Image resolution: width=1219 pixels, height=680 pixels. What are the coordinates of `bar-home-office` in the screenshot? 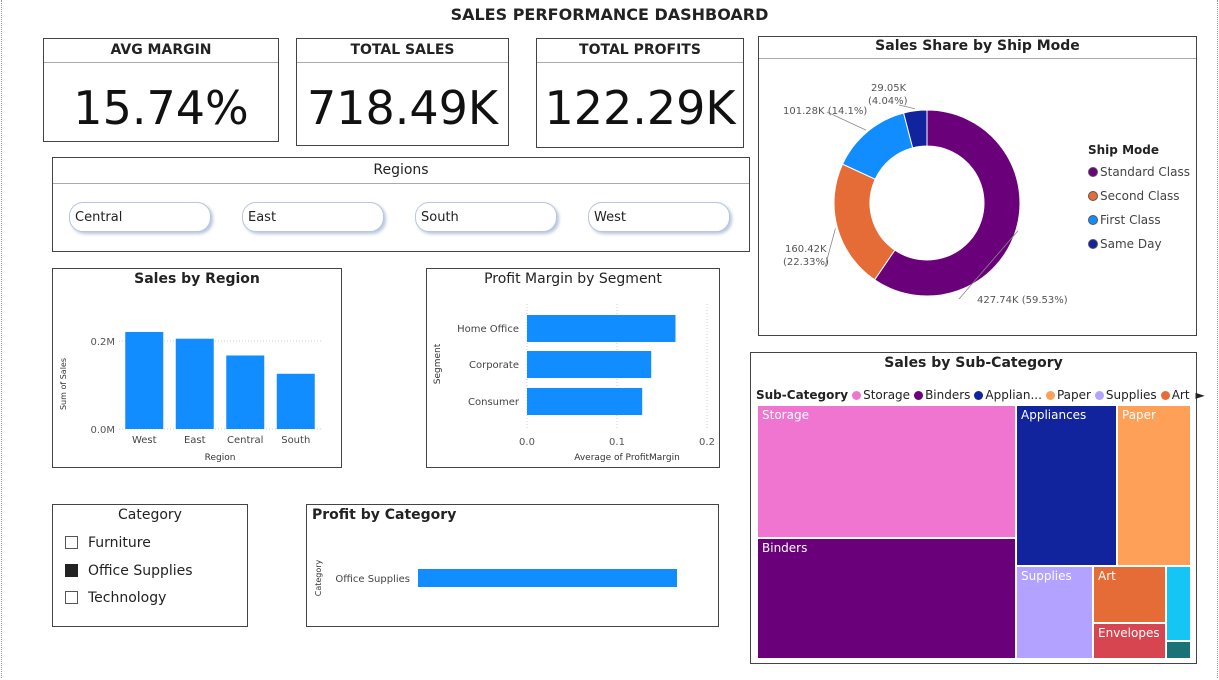 It's located at (601, 328).